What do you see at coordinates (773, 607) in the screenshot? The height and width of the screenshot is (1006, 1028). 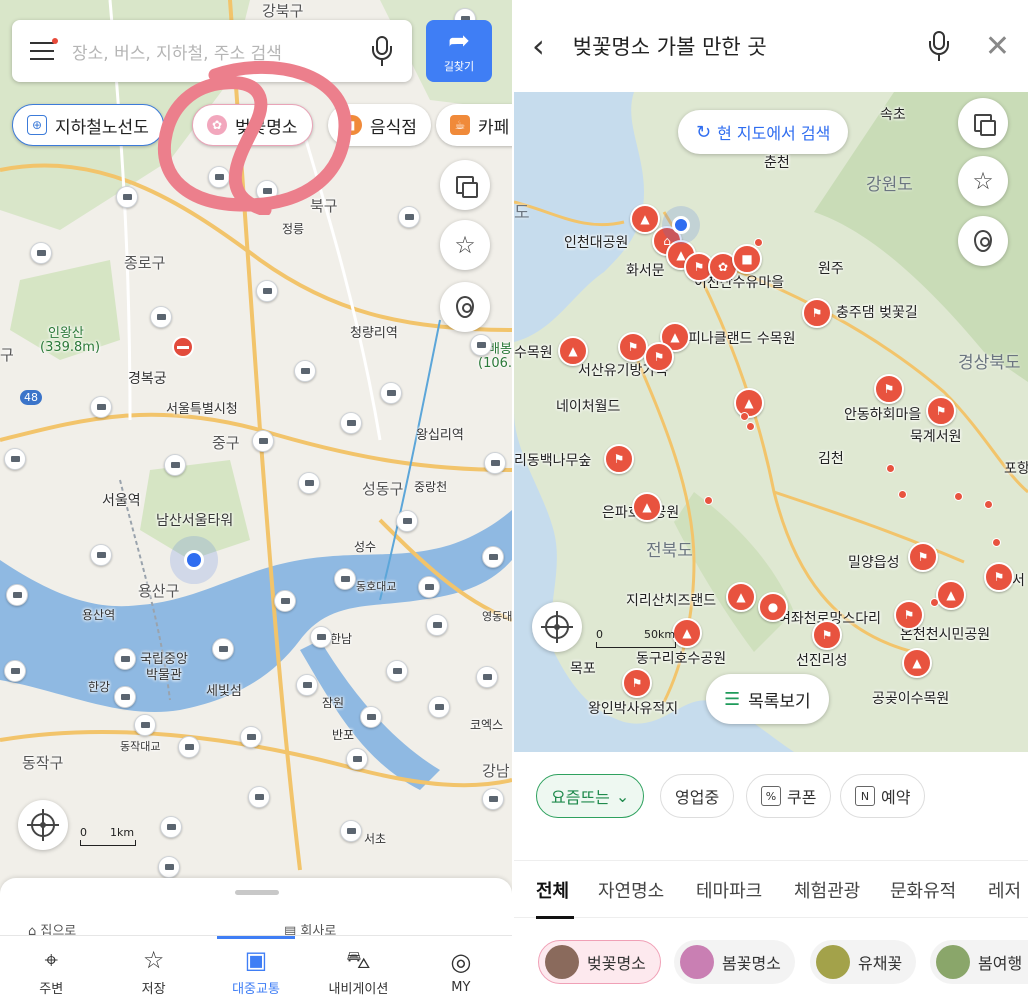 I see `poi-marker: ●` at bounding box center [773, 607].